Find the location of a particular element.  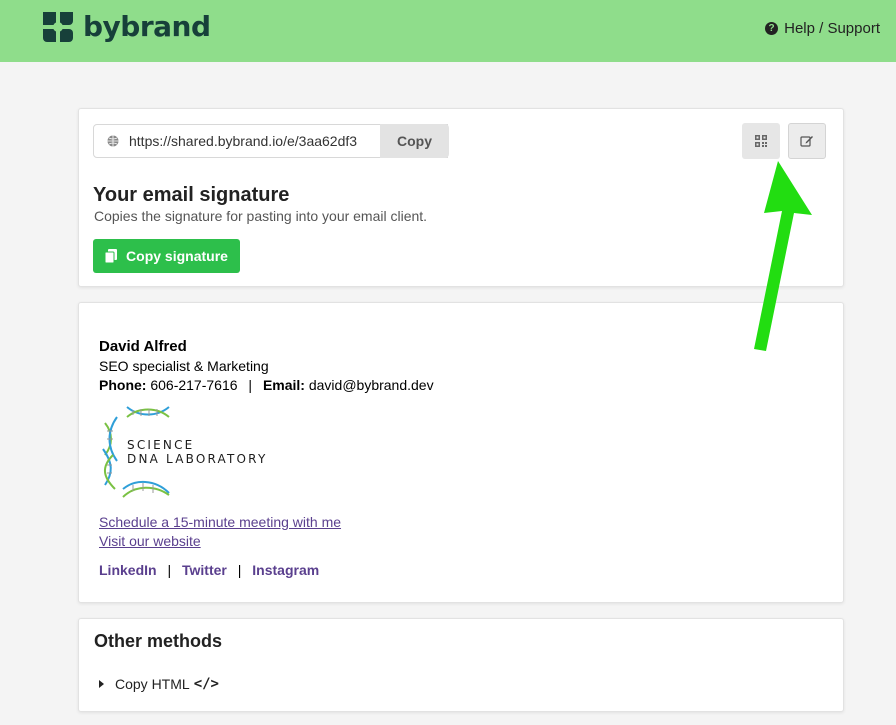

bybrand-logo-icon is located at coordinates (58, 27).